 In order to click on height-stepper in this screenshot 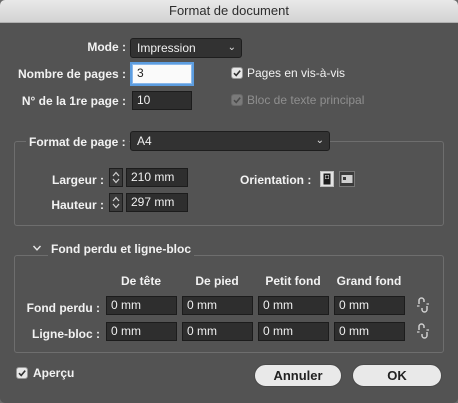, I will do `click(116, 202)`.